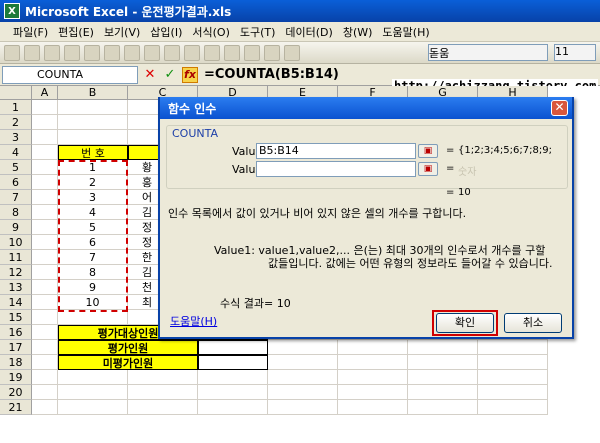  Describe the element at coordinates (93, 302) in the screenshot. I see `cell-b14: 10` at that location.